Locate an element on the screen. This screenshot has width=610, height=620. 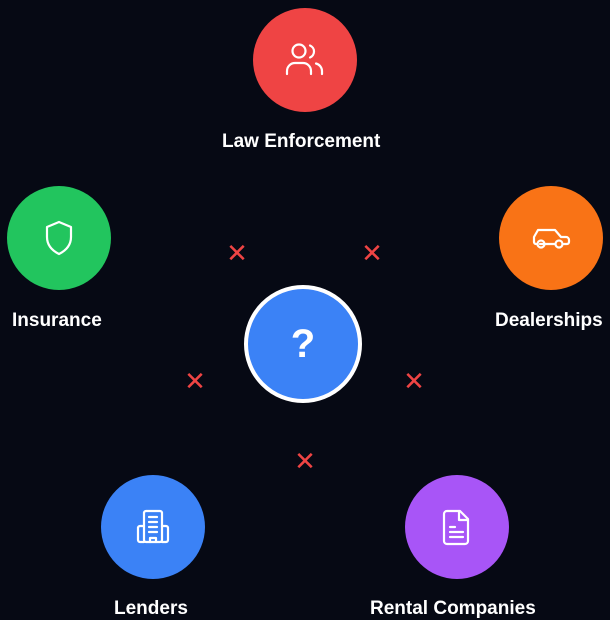
insurance-node is located at coordinates (59, 238).